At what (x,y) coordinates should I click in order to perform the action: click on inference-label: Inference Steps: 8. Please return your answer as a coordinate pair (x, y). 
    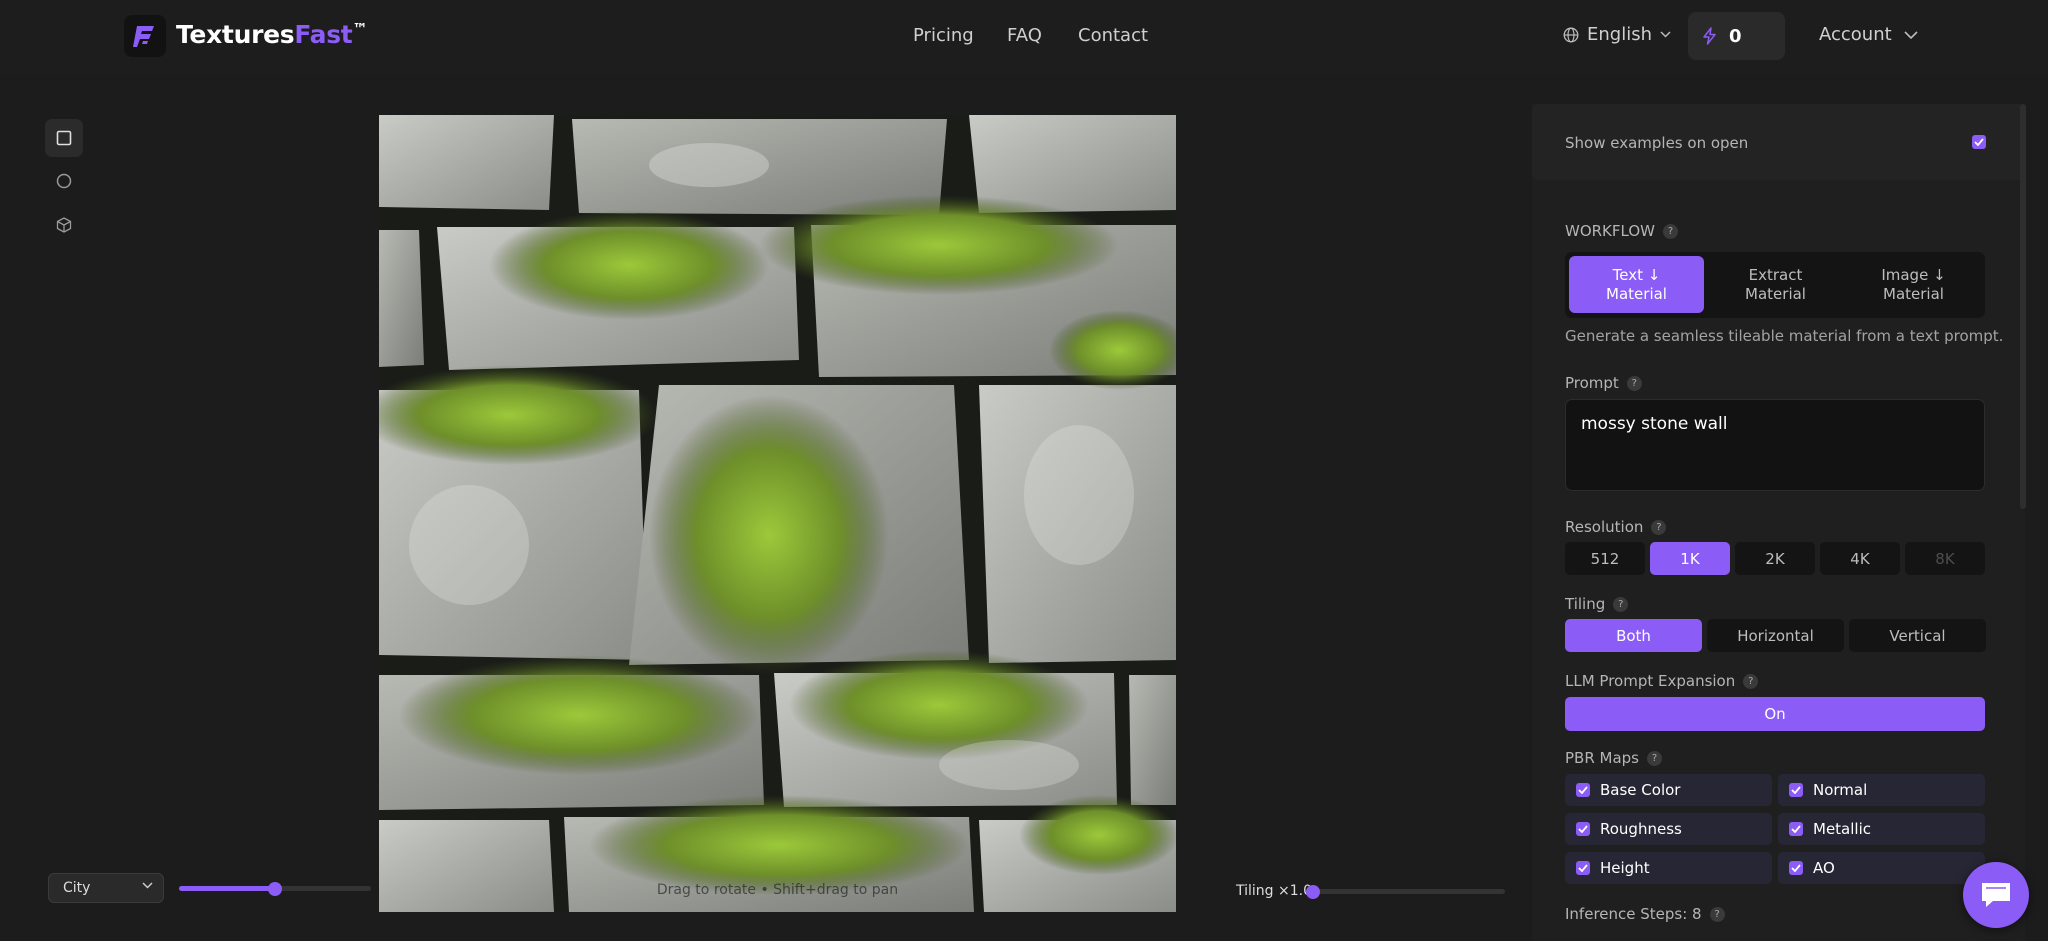
    Looking at the image, I should click on (1633, 914).